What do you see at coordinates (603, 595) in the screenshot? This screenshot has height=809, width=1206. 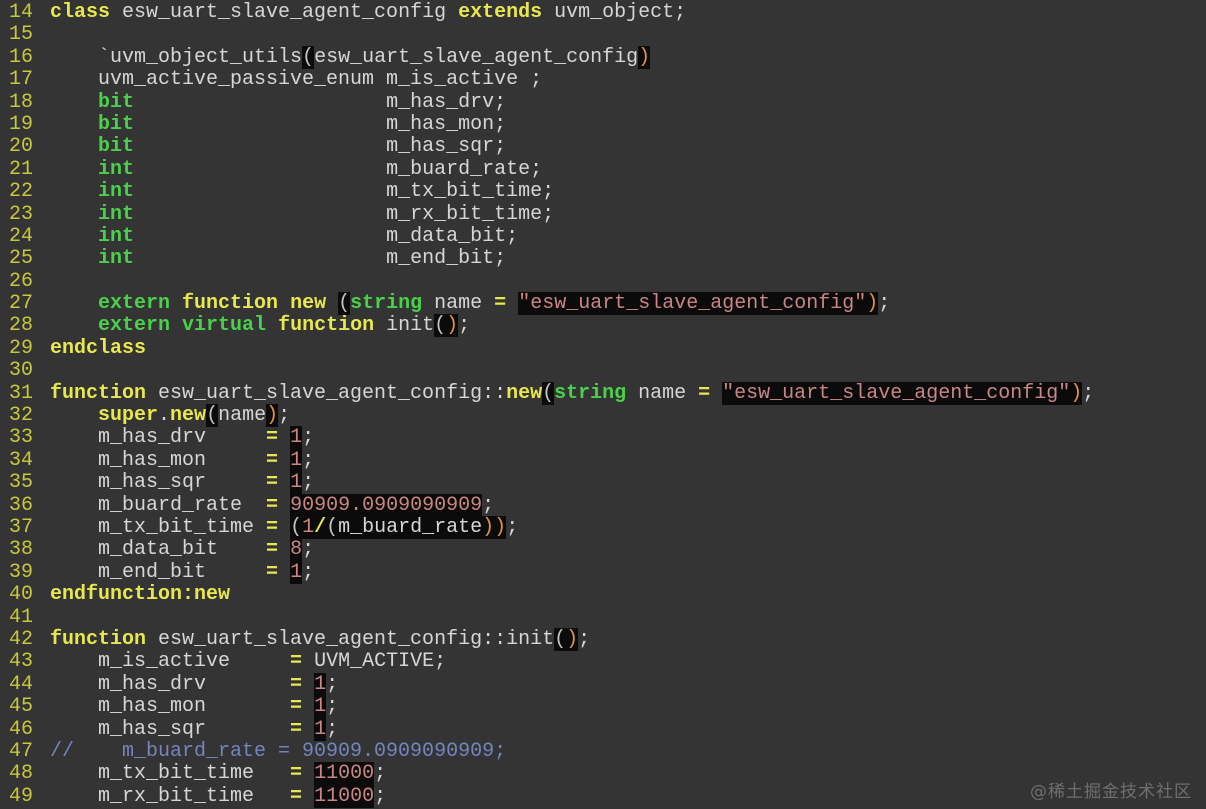 I see `code-line: 40 endfunction:new` at bounding box center [603, 595].